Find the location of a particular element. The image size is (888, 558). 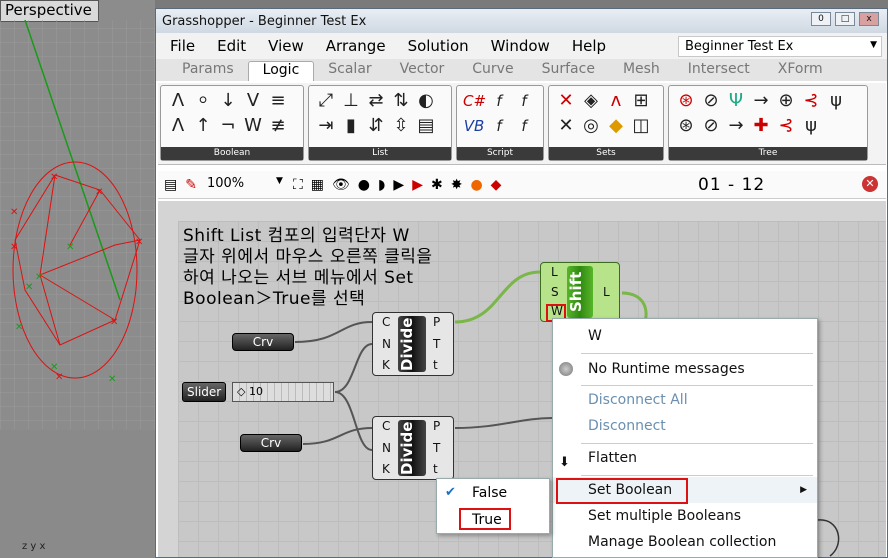

divide-component-1: C N K Divide P T t is located at coordinates (413, 344).